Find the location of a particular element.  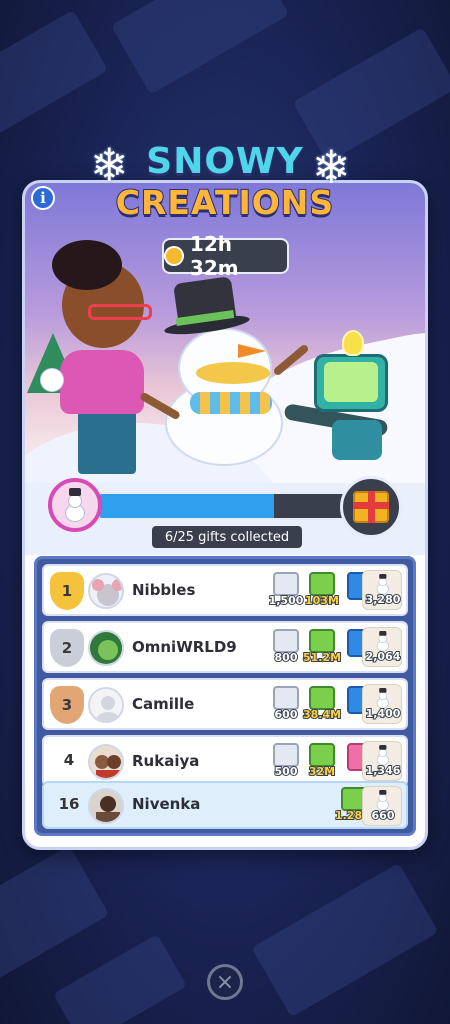

snowman-points: 1,400 is located at coordinates (382, 704).